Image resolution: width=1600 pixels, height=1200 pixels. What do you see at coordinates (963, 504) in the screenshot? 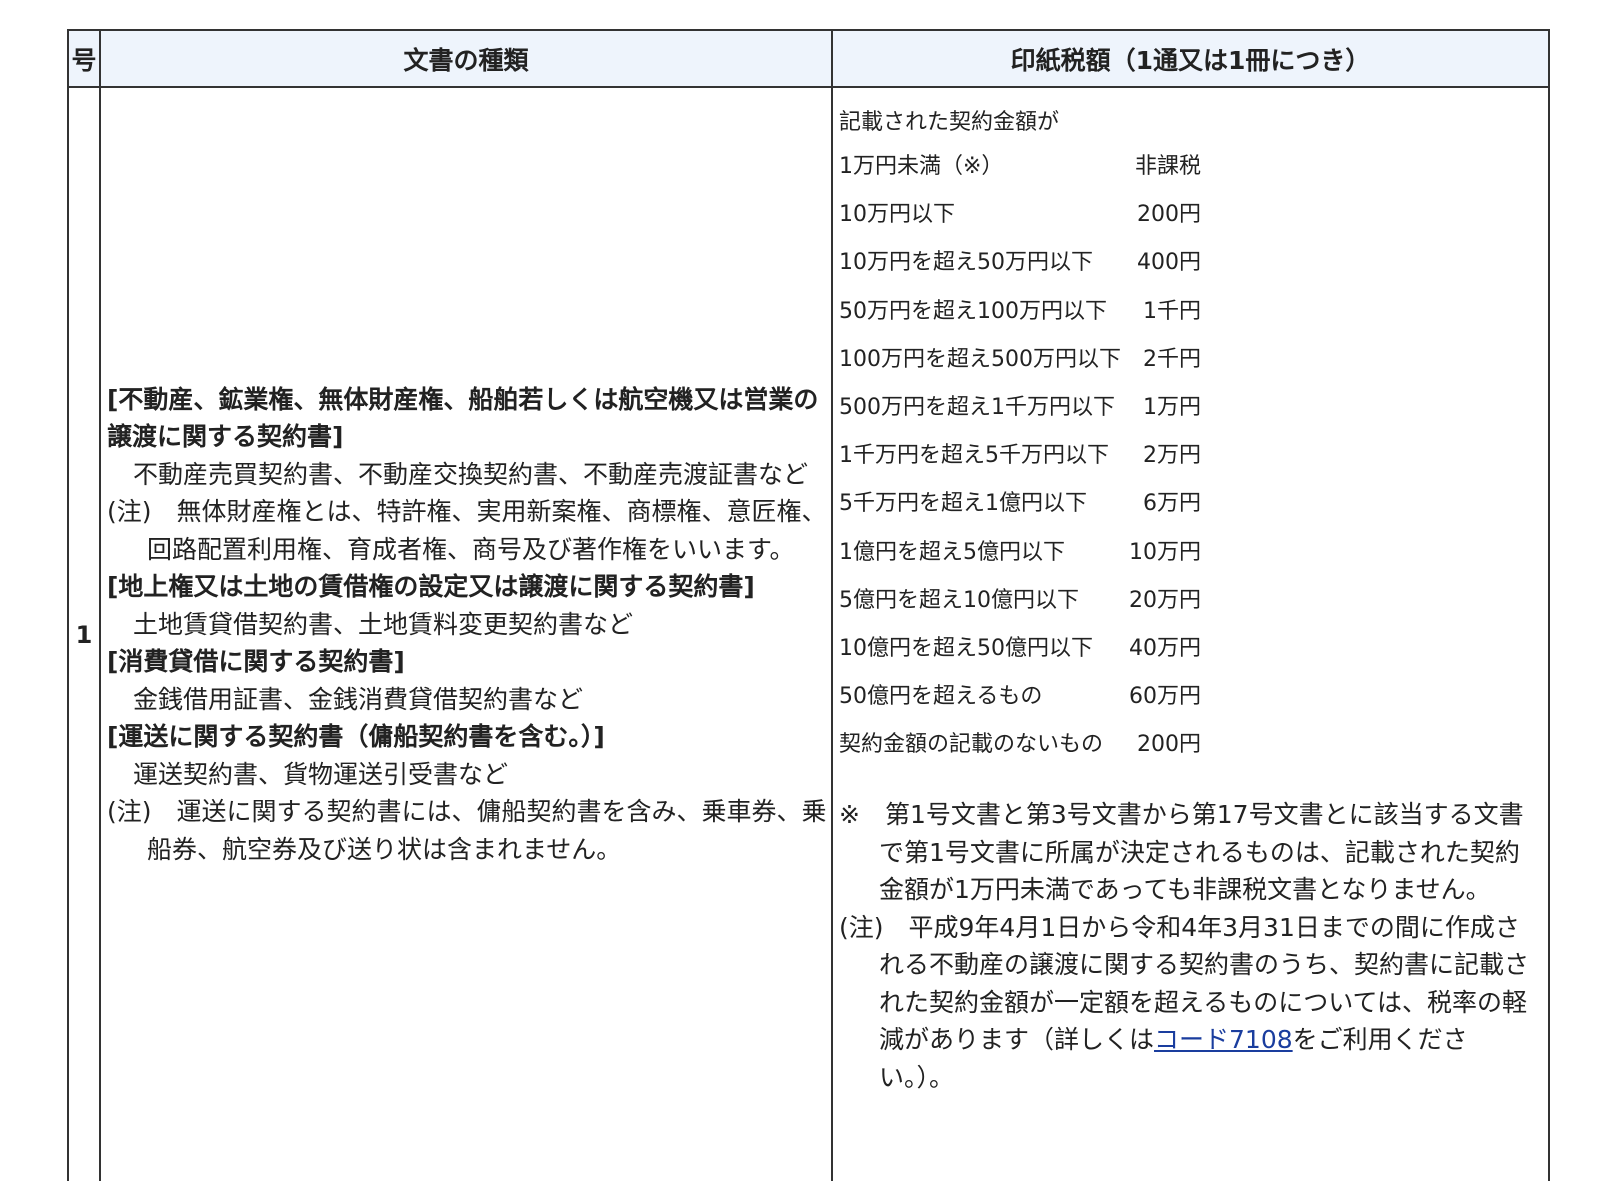
I see `rate-amount-range: 5千万円を超え1億円以下` at bounding box center [963, 504].